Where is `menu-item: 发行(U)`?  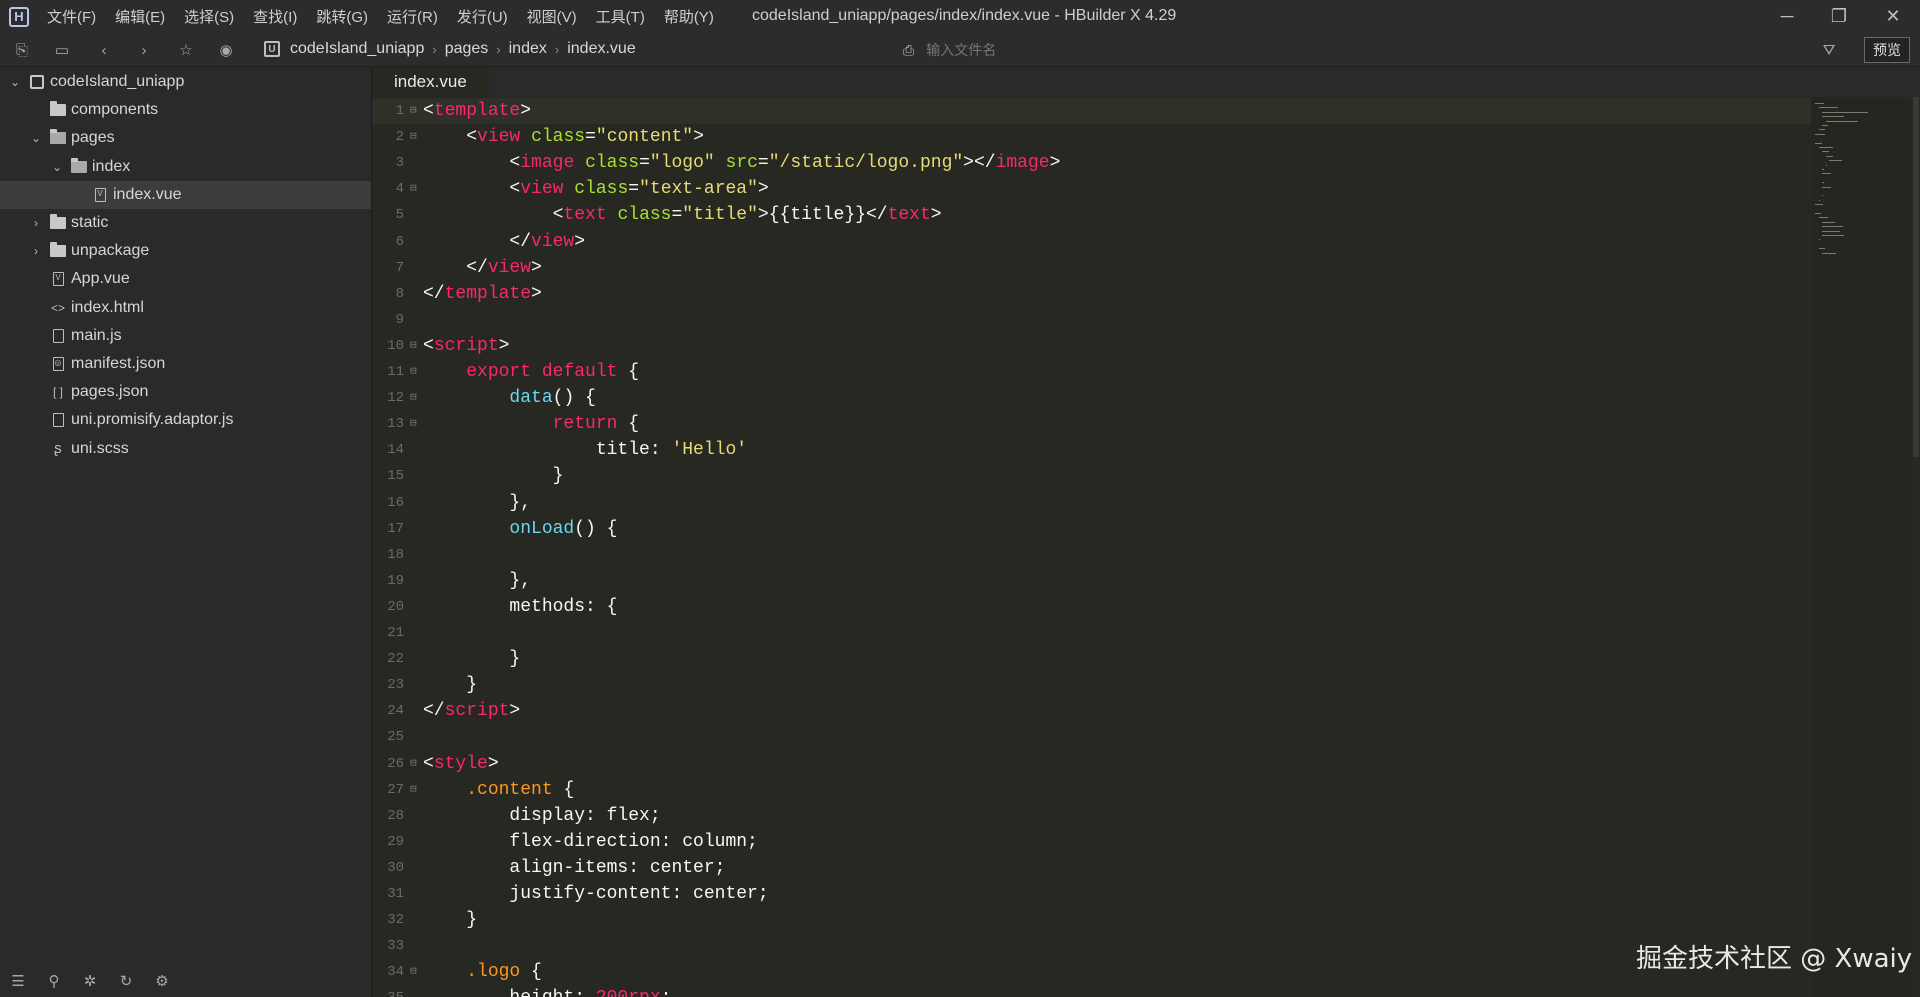 menu-item: 发行(U) is located at coordinates (482, 16).